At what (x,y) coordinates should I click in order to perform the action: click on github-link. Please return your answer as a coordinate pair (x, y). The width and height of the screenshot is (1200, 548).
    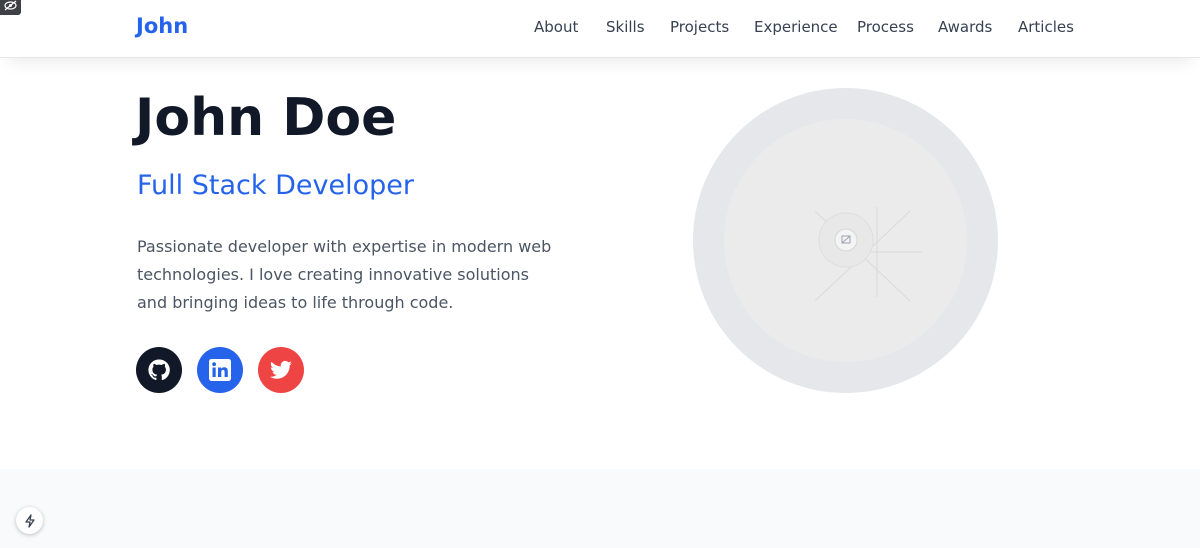
    Looking at the image, I should click on (159, 370).